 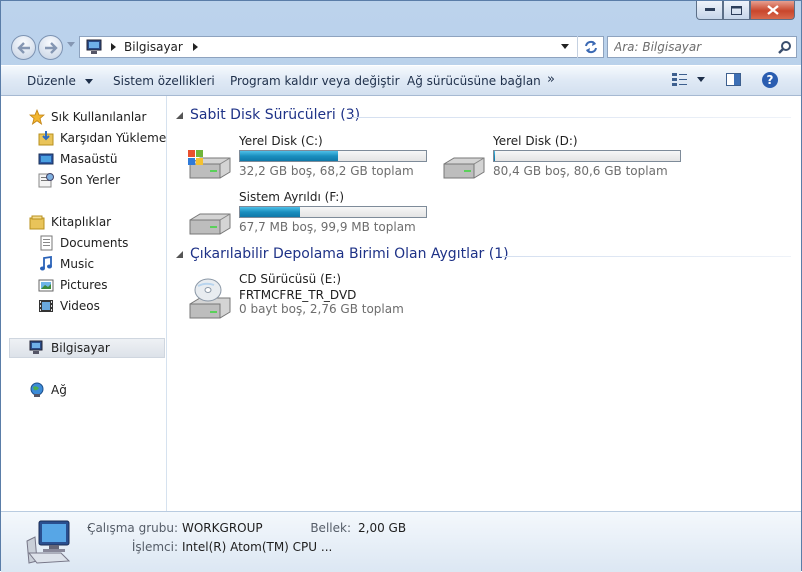 I want to click on maximize-button, so click(x=736, y=10).